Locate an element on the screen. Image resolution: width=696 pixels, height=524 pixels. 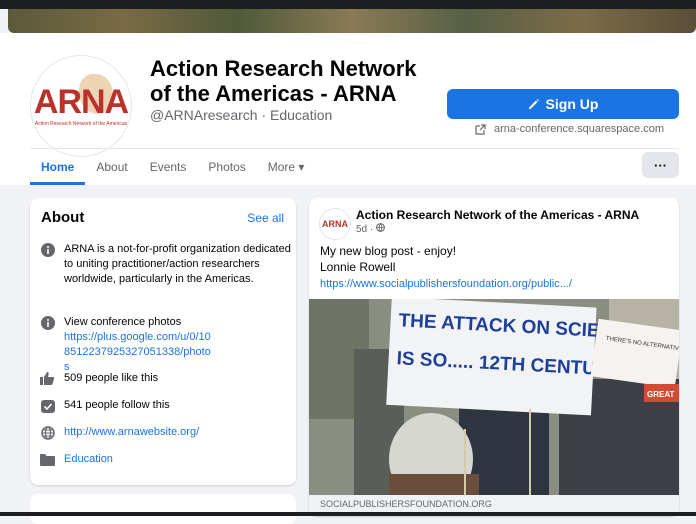
second-sidebar-card is located at coordinates (163, 509).